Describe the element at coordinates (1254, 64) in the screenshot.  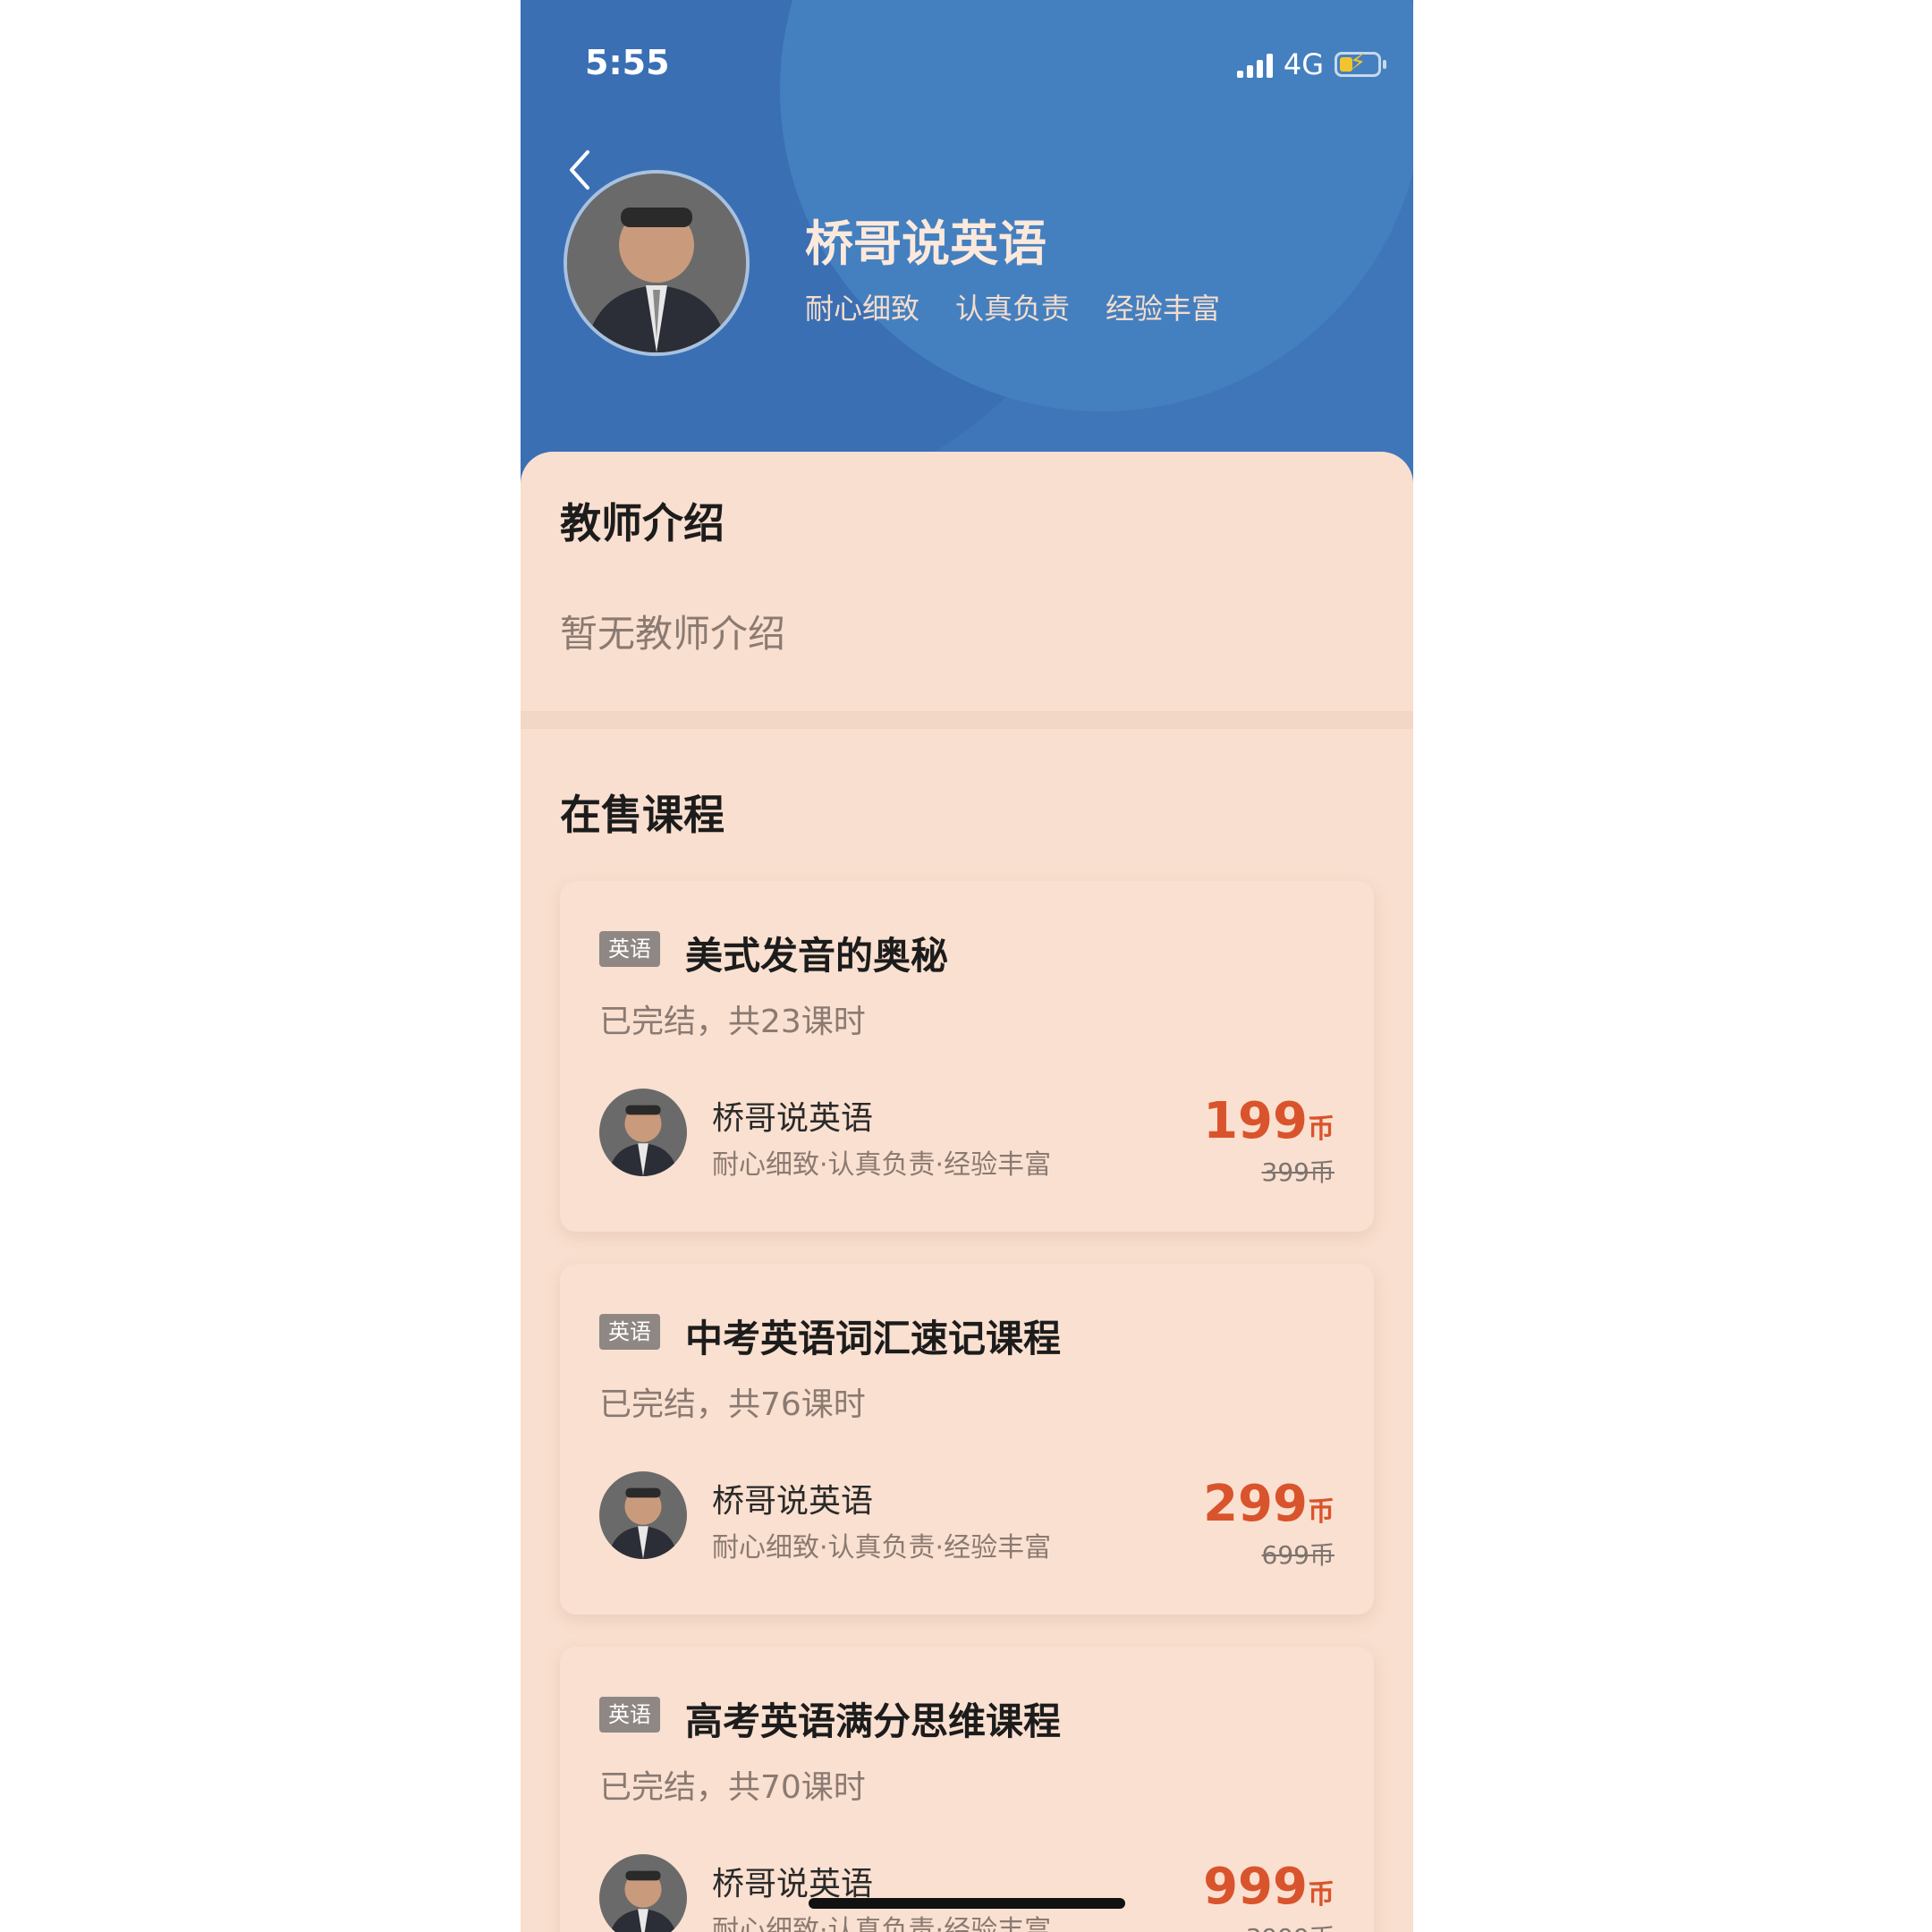
I see `signal-icon` at that location.